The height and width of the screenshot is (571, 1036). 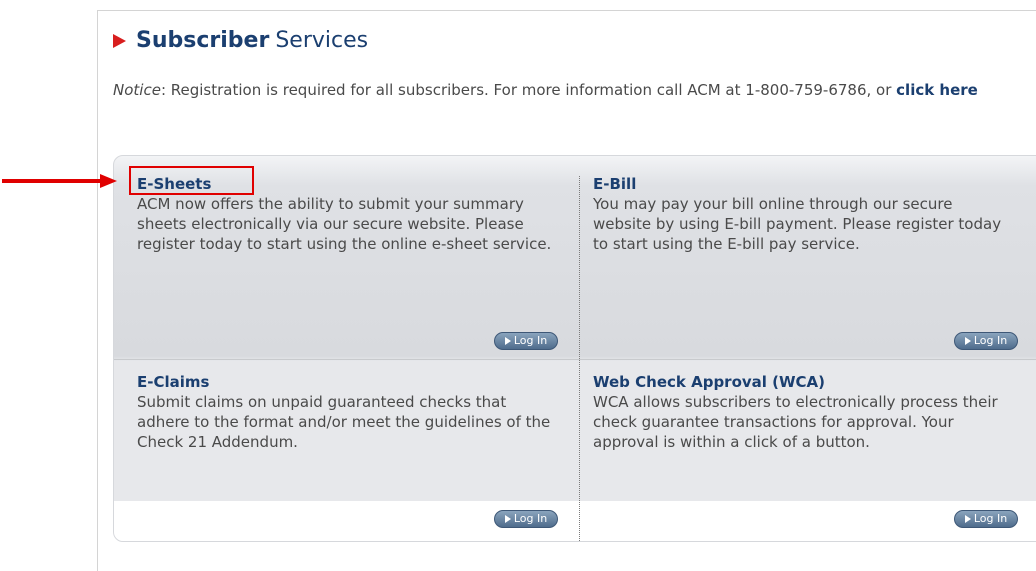 I want to click on page-title: Subscriber Services, so click(x=240, y=41).